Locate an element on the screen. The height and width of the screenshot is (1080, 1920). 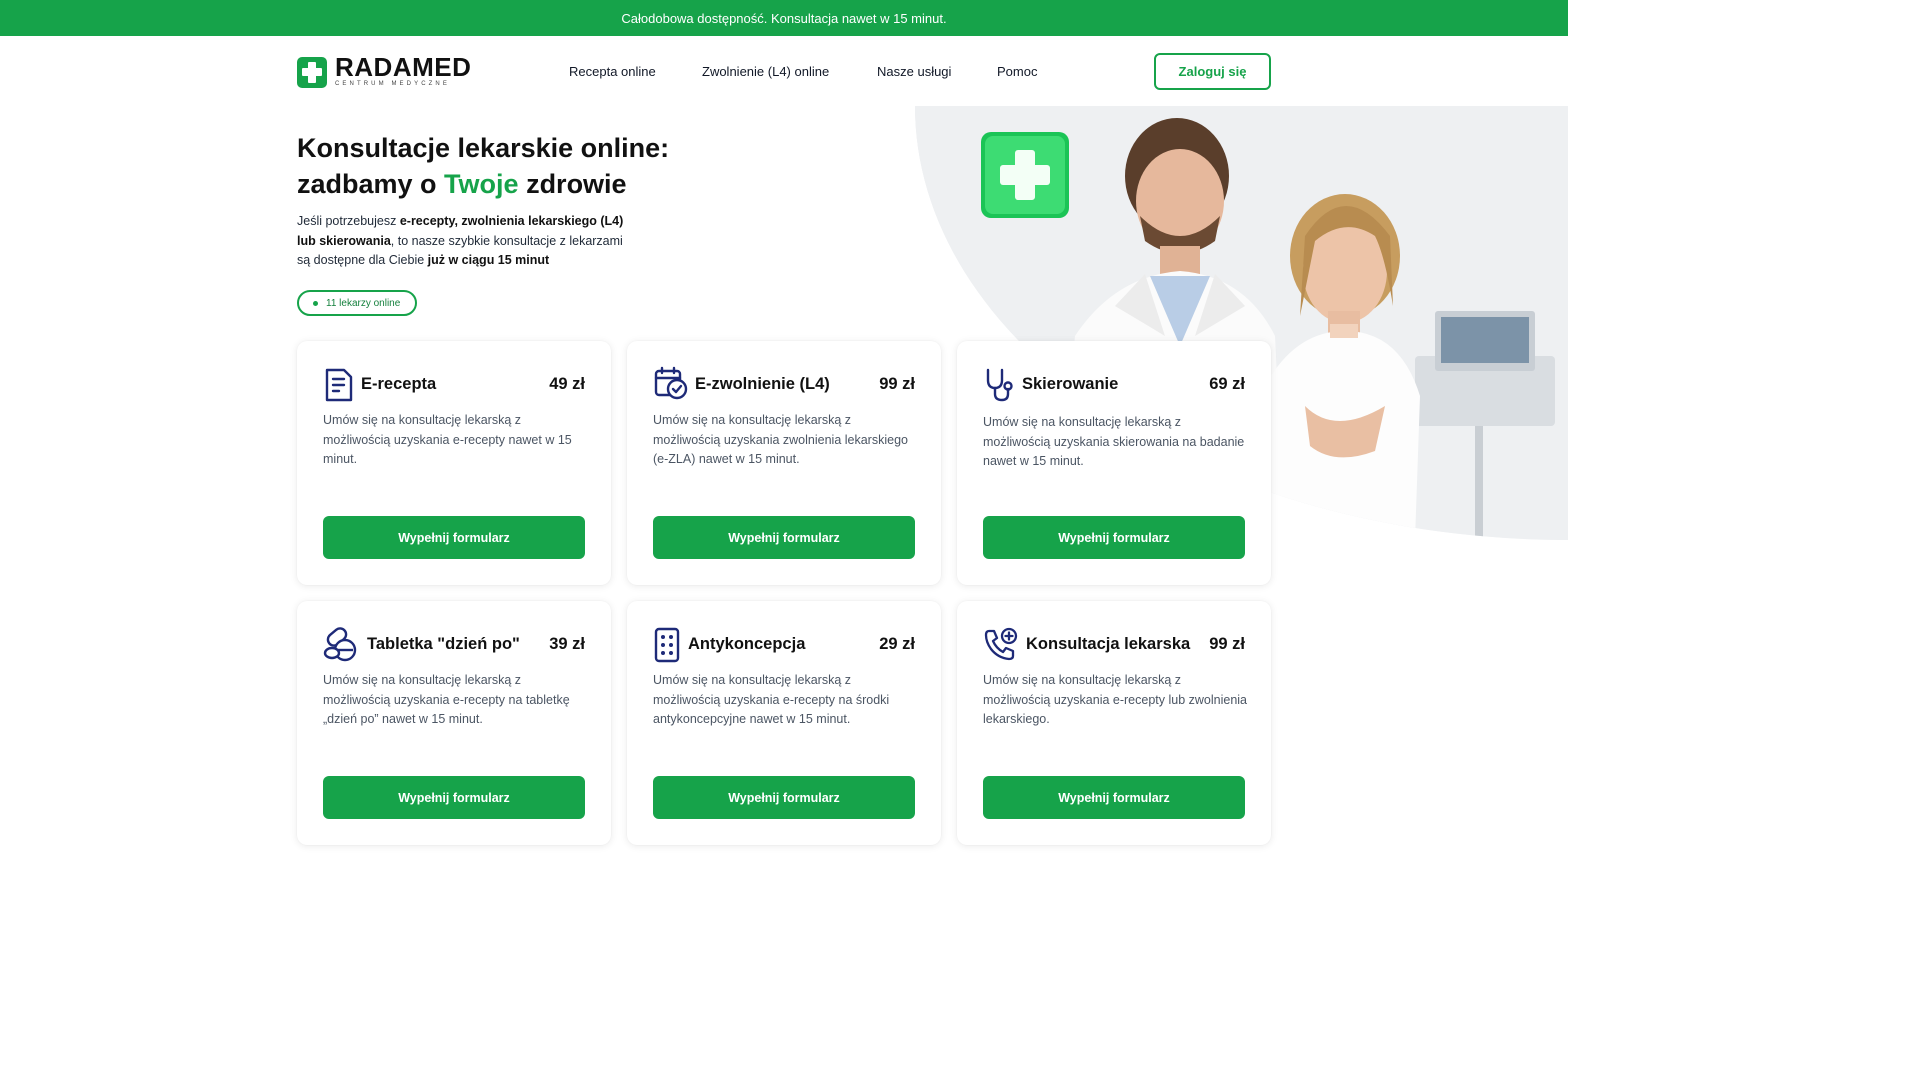
card-price: 39 zł is located at coordinates (567, 644).